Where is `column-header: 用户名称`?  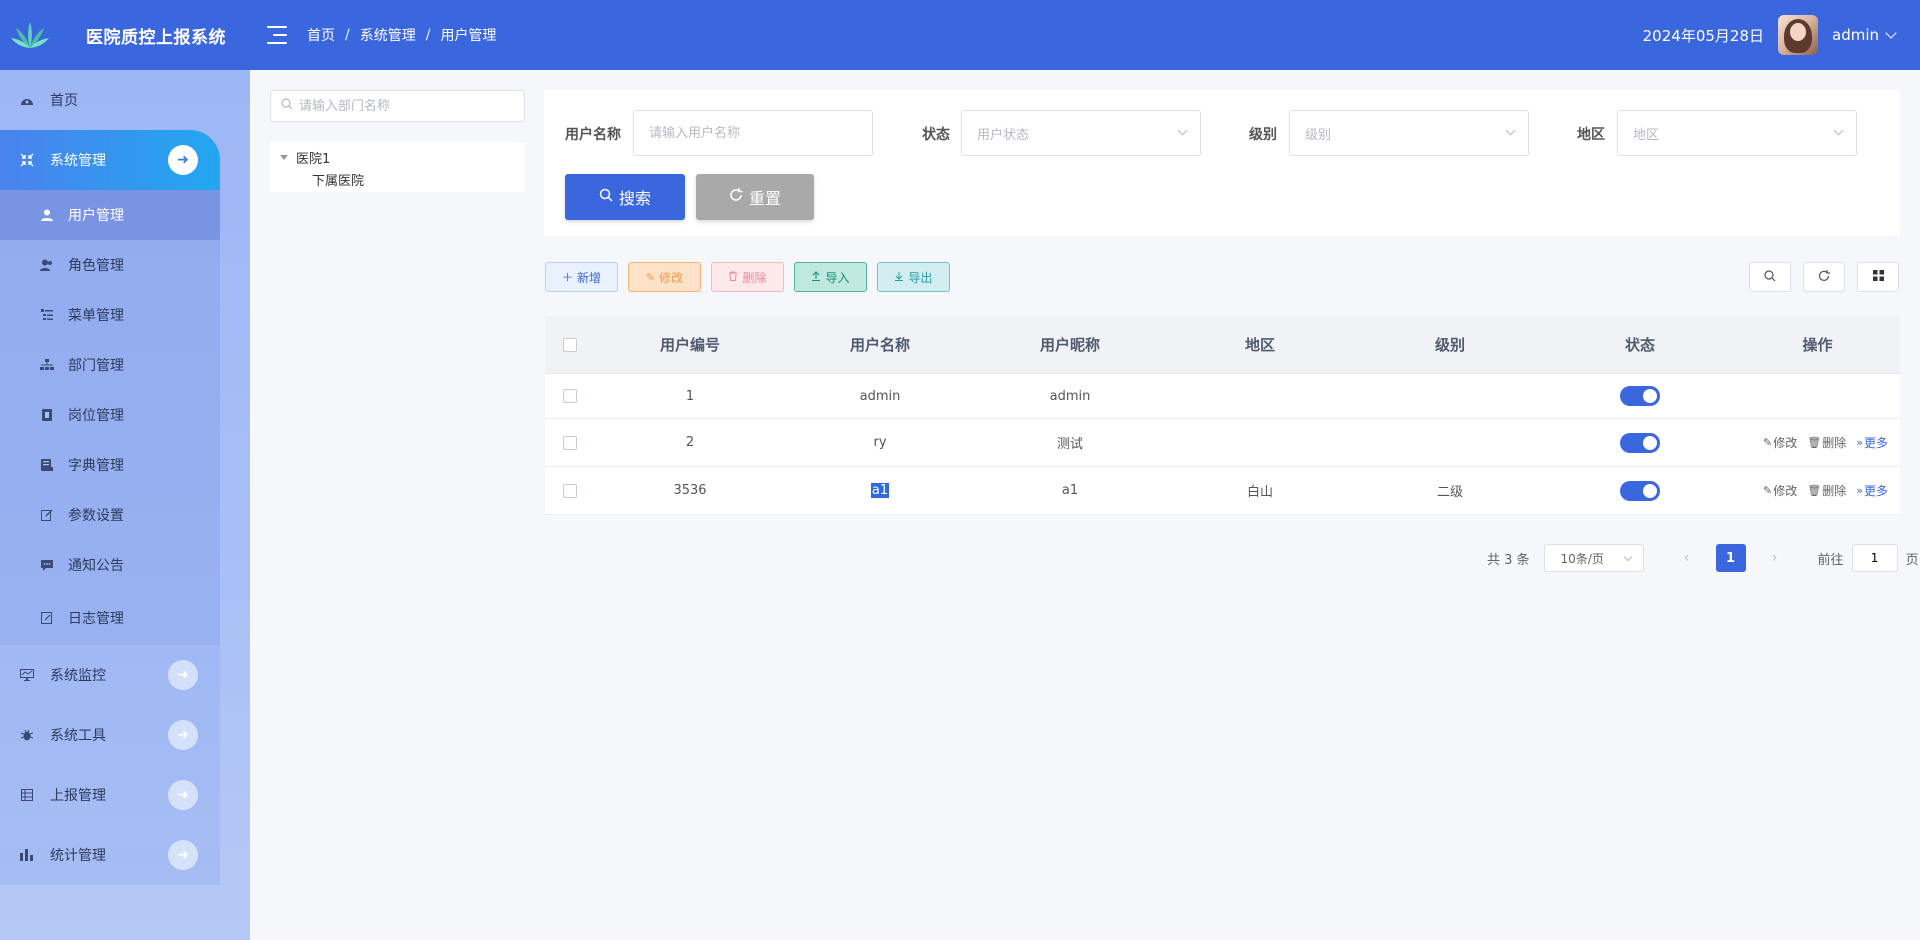 column-header: 用户名称 is located at coordinates (880, 344).